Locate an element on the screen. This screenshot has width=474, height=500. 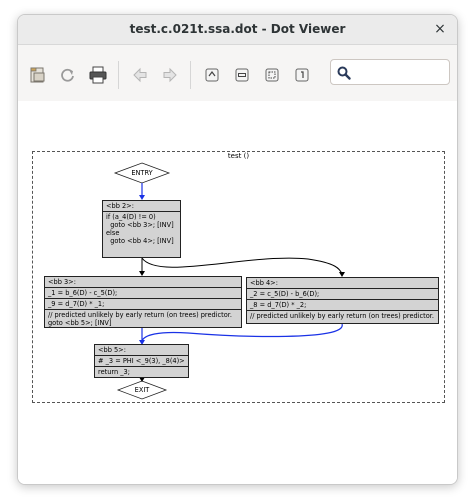
toolbar is located at coordinates (237, 73).